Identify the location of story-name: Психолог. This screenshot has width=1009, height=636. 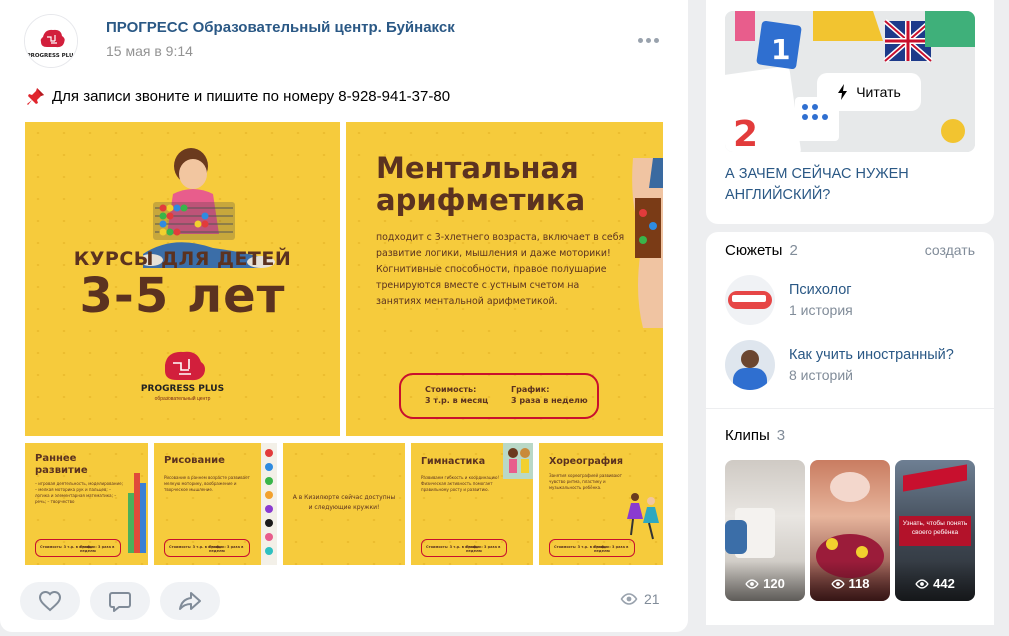
(820, 290).